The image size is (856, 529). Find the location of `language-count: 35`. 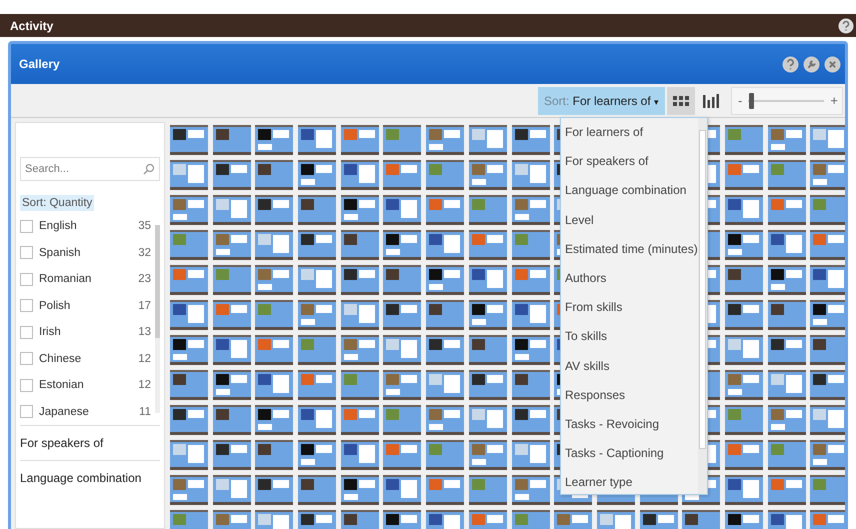

language-count: 35 is located at coordinates (144, 226).